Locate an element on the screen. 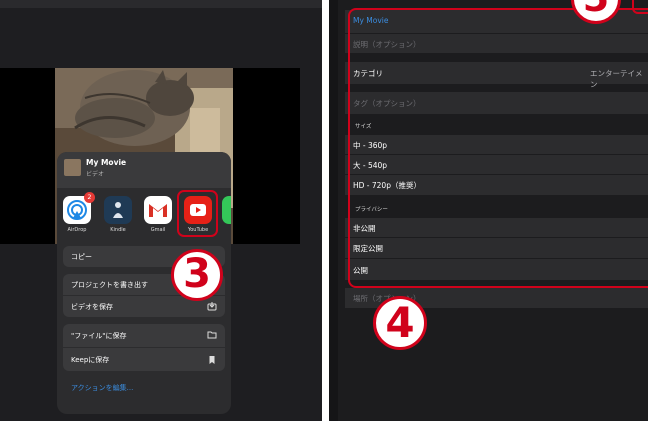 The height and width of the screenshot is (421, 648). app-label: AirDrop is located at coordinates (77, 230).